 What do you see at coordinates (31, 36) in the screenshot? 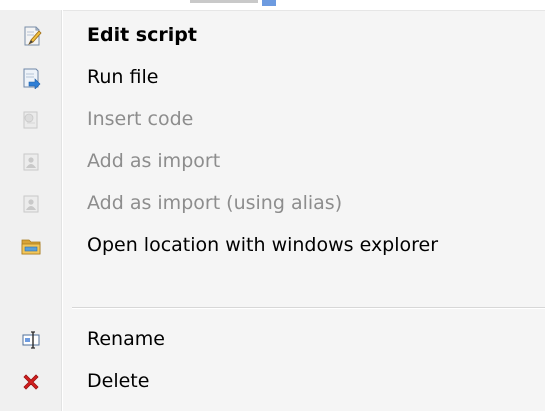
I see `edit-script-icon` at bounding box center [31, 36].